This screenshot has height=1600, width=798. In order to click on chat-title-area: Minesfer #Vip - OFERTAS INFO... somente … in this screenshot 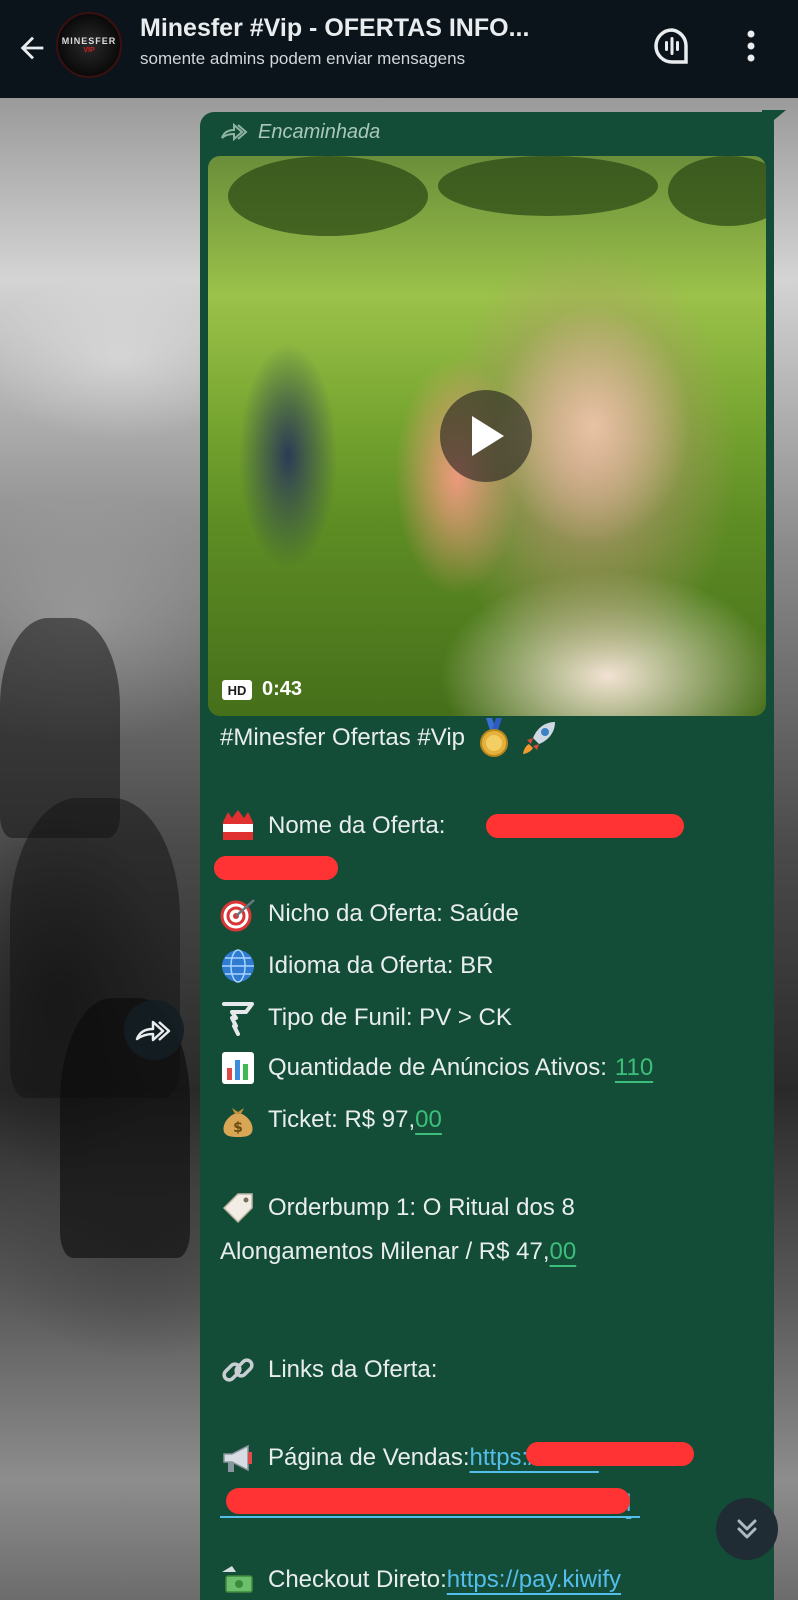, I will do `click(375, 41)`.